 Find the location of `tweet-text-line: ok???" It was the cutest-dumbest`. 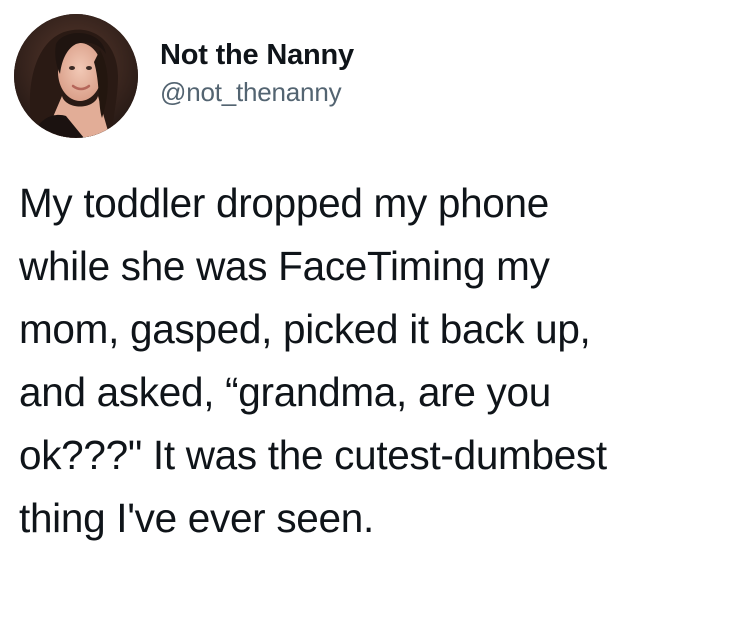

tweet-text-line: ok???" It was the cutest-dumbest is located at coordinates (313, 455).